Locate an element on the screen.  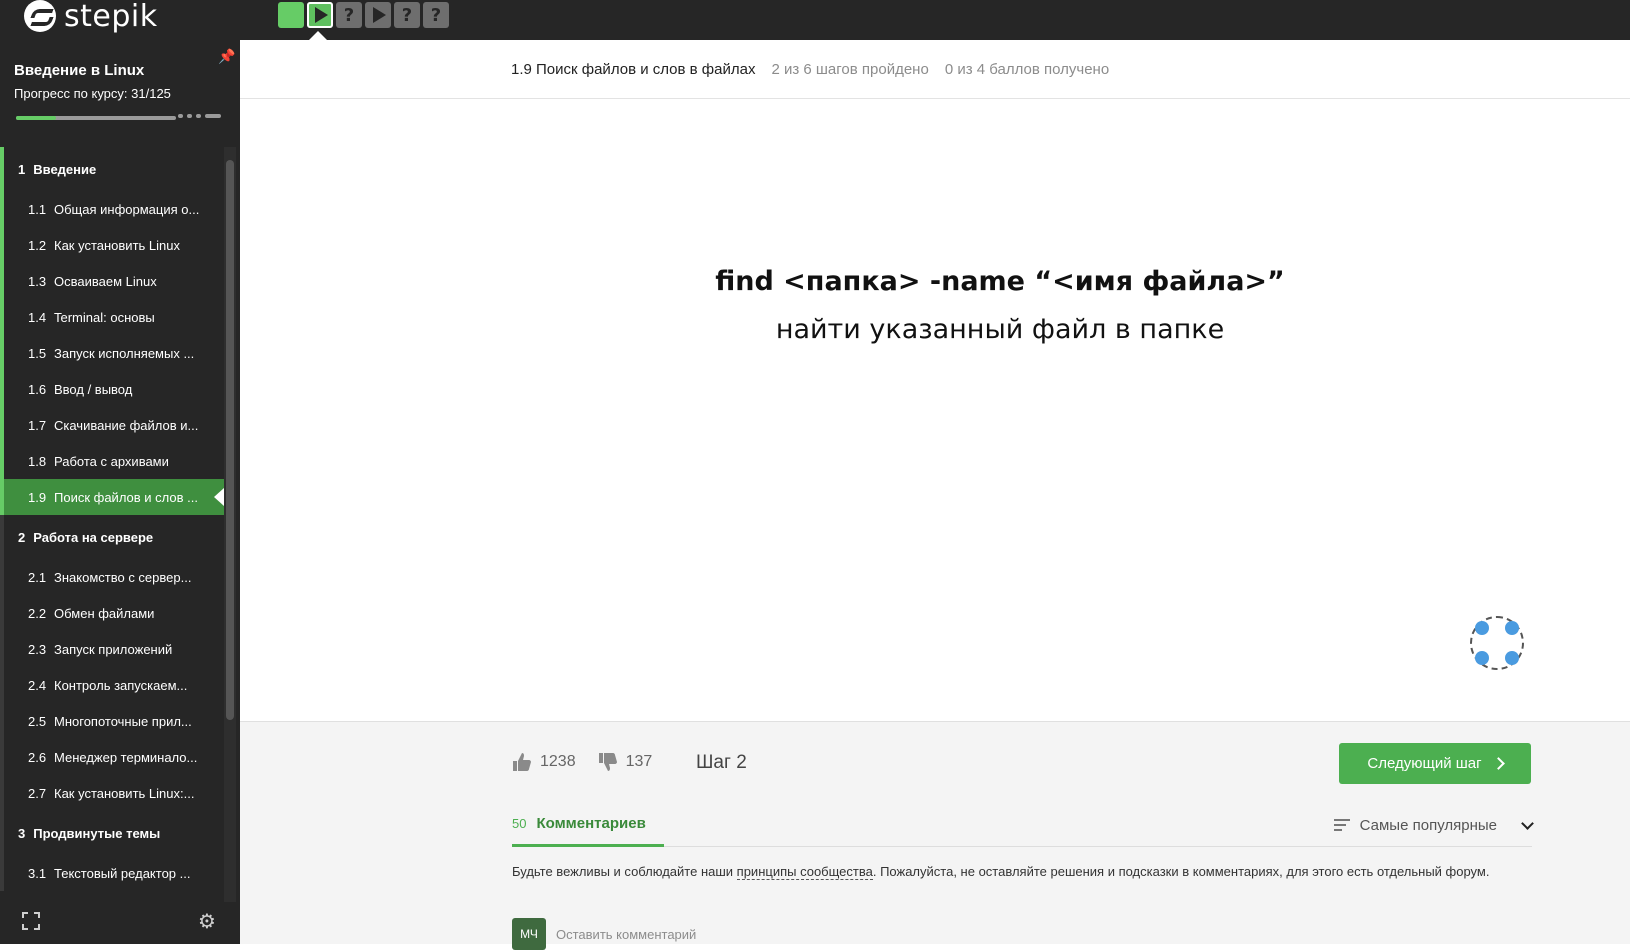
course-title: Введение в Linux is located at coordinates (79, 70).